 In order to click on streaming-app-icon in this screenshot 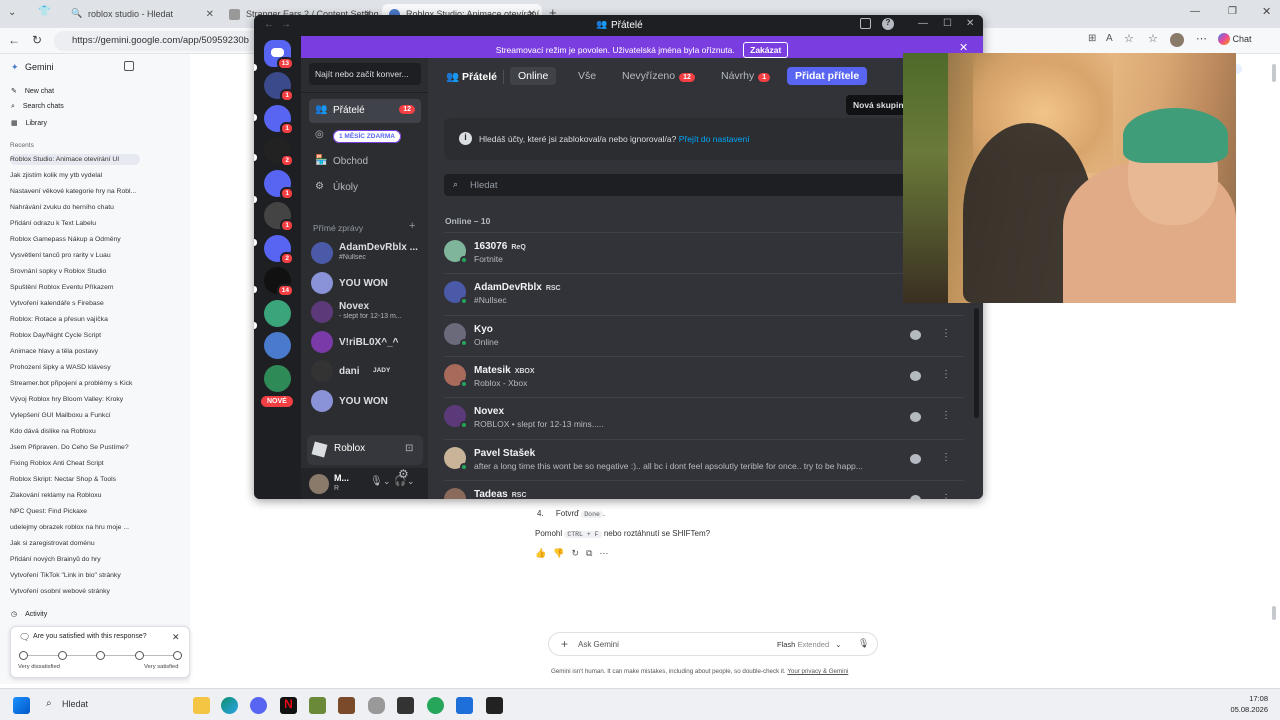, I will do `click(435, 705)`.